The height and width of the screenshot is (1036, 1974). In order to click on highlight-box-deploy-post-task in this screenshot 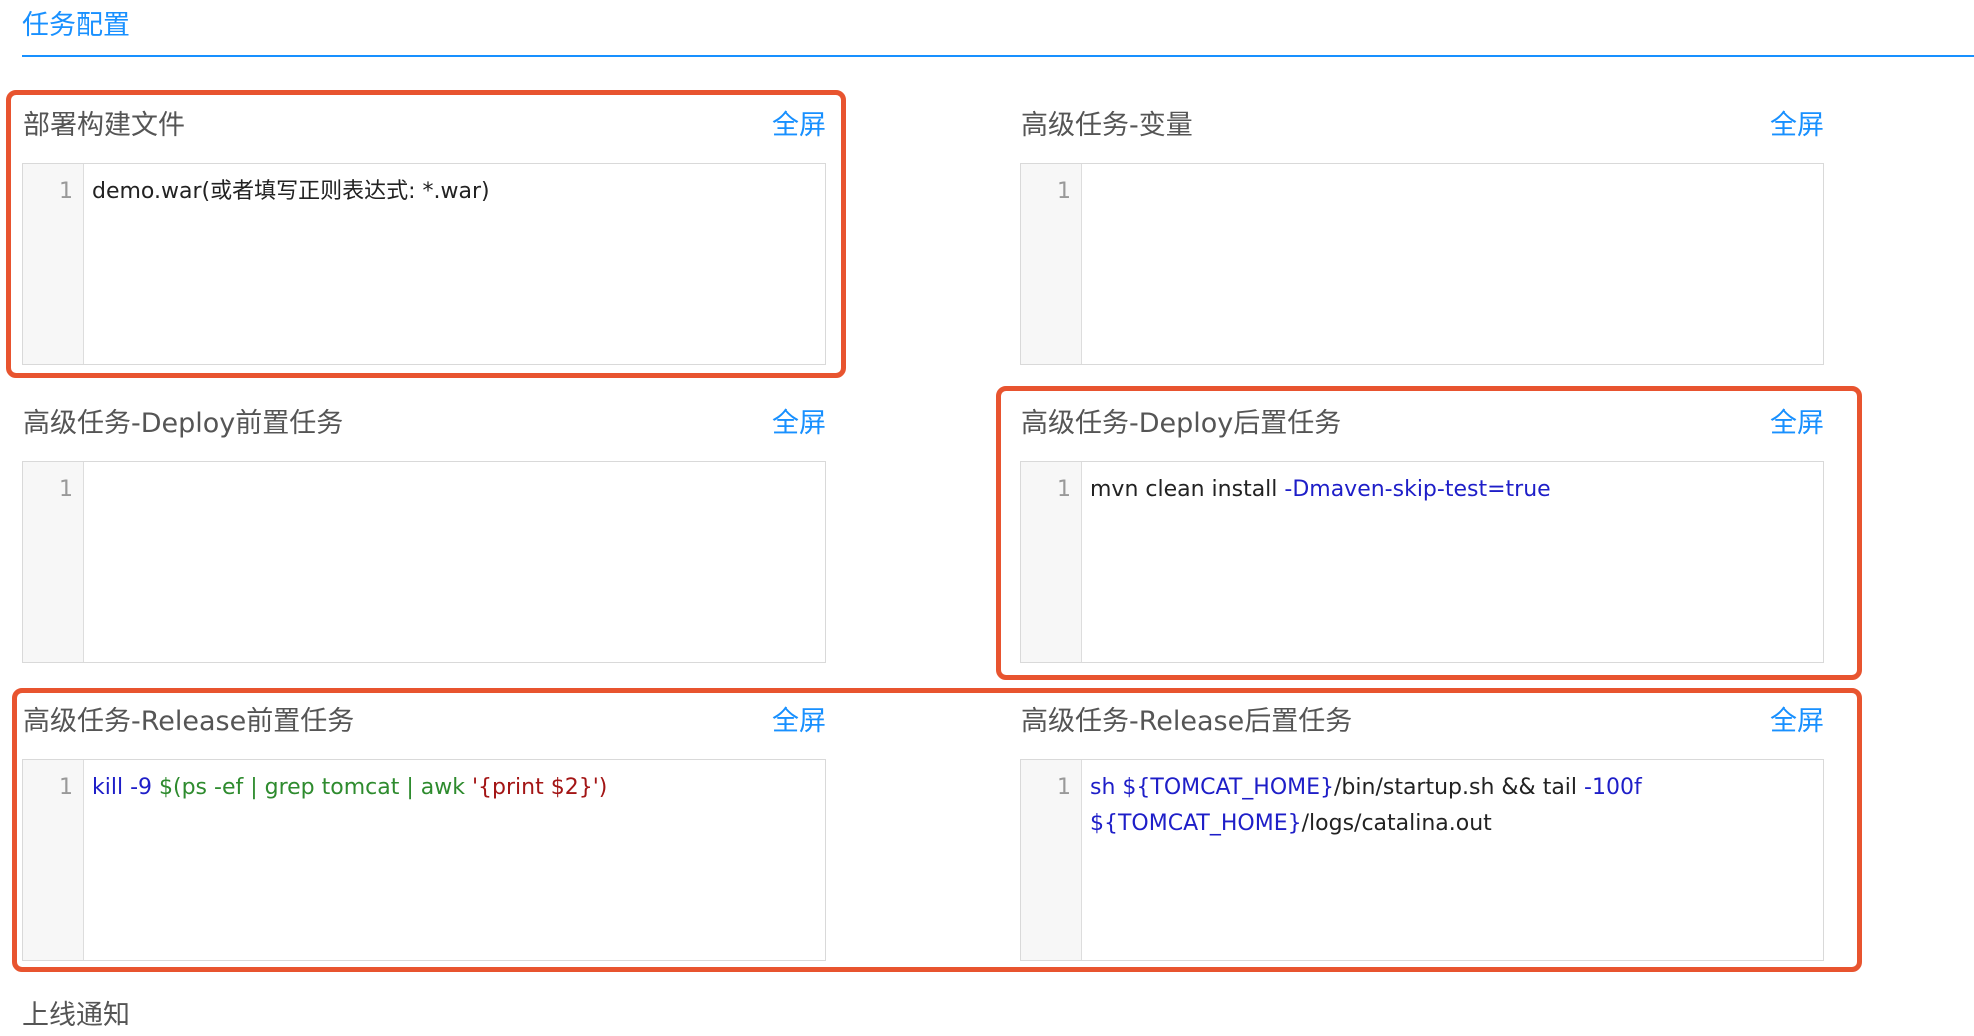, I will do `click(1429, 533)`.